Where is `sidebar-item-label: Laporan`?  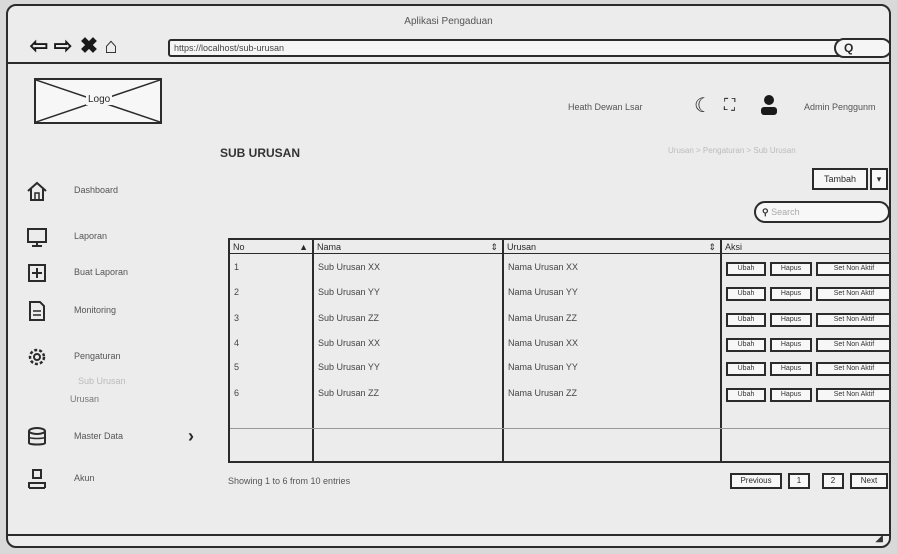 sidebar-item-label: Laporan is located at coordinates (91, 236).